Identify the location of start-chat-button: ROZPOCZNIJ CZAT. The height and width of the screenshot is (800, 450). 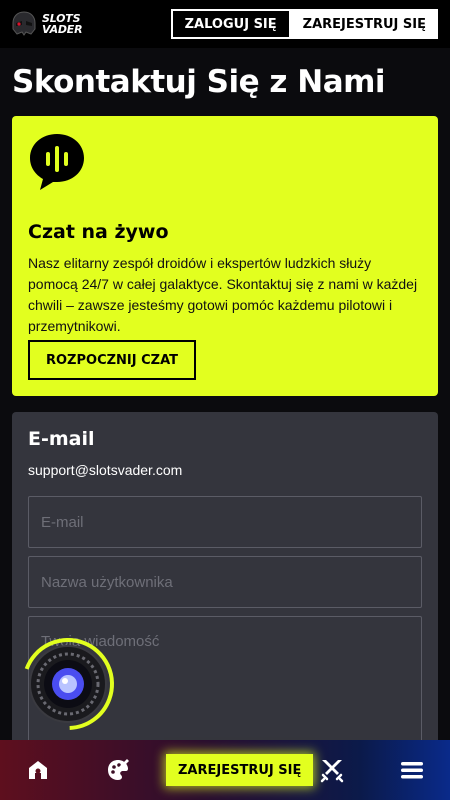
(112, 360).